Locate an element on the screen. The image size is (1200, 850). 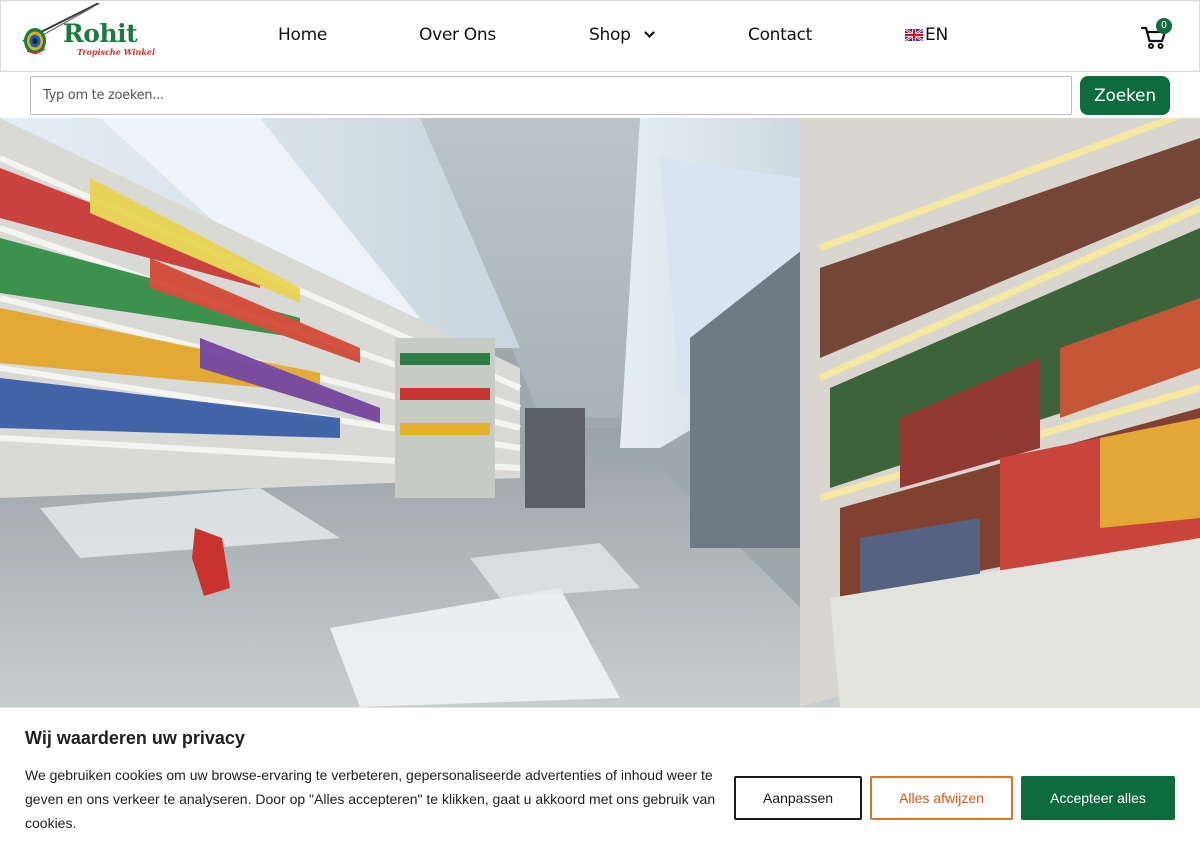
logo-name: Rohit is located at coordinates (100, 33).